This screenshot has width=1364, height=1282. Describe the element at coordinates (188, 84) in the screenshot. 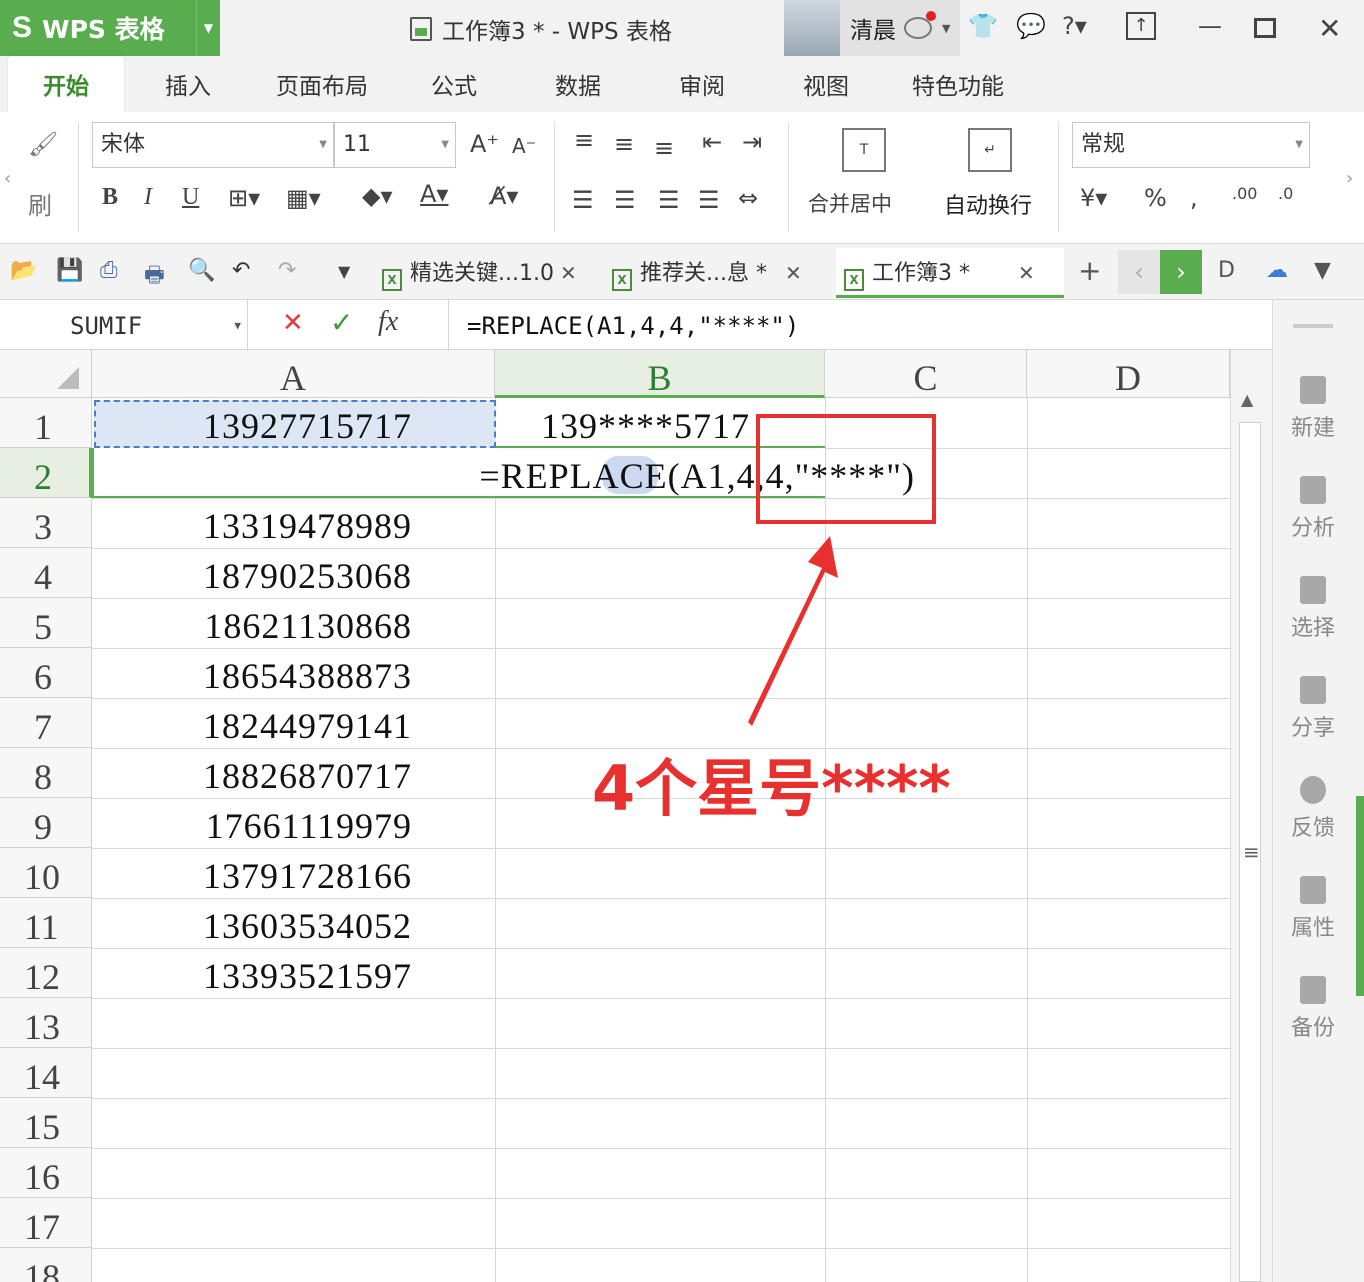

I see `tab-insert: 插入` at that location.